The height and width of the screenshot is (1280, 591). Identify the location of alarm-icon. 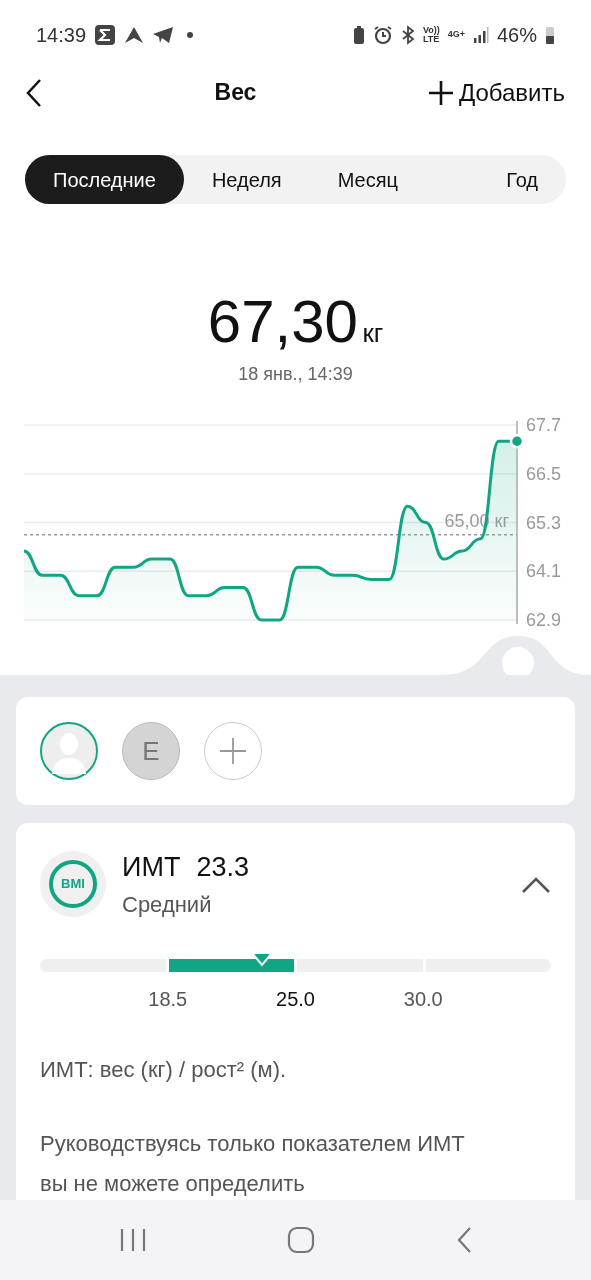
(382, 35).